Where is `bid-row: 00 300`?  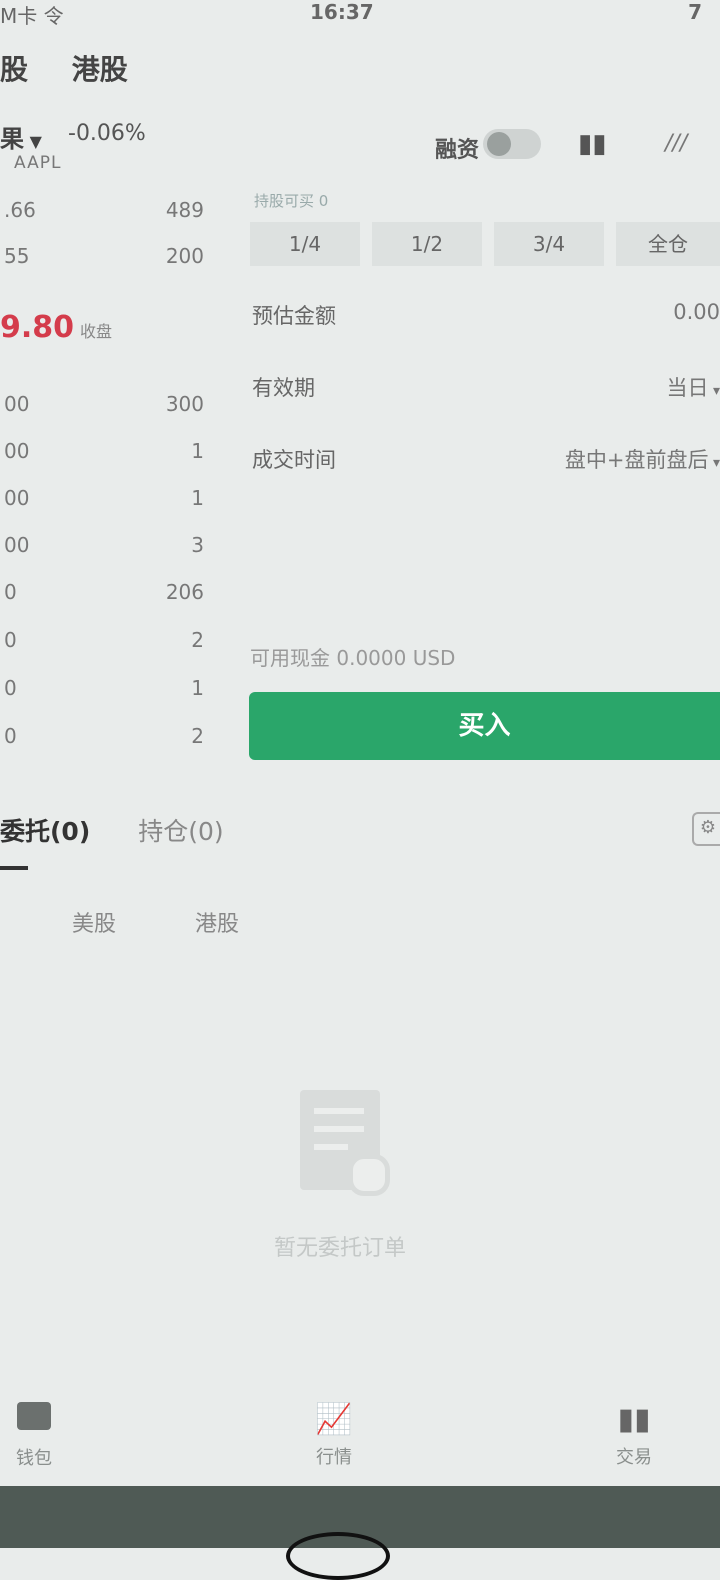 bid-row: 00 300 is located at coordinates (105, 407).